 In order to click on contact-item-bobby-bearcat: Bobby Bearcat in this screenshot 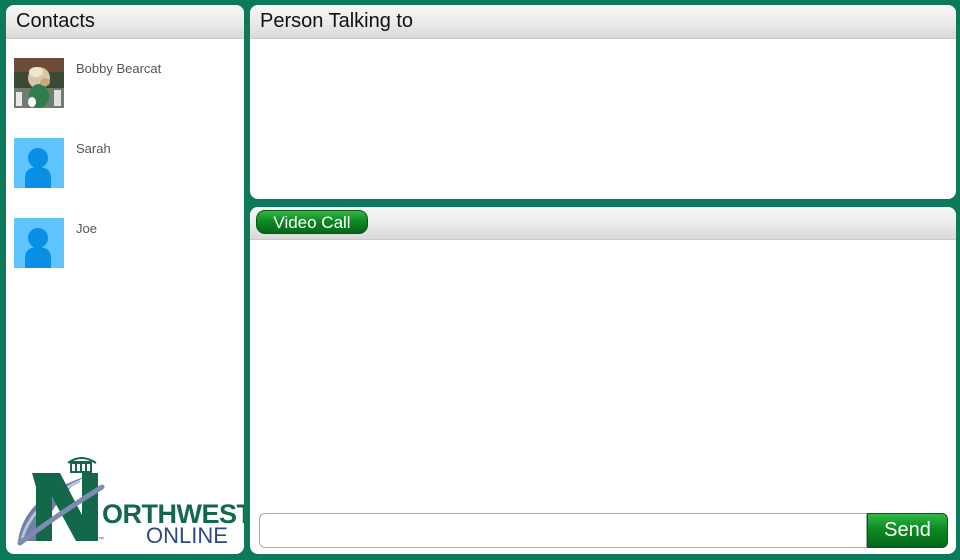, I will do `click(124, 83)`.